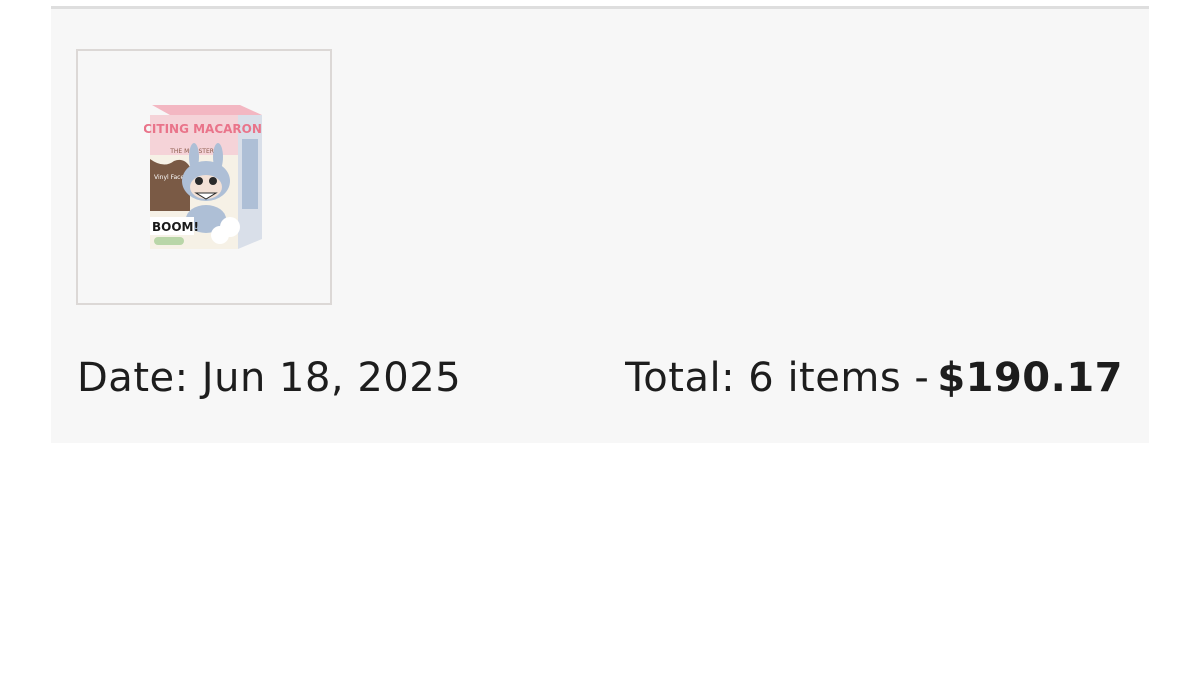 The height and width of the screenshot is (682, 1200). What do you see at coordinates (175, 227) in the screenshot?
I see `box-boom-text: BOOM!` at bounding box center [175, 227].